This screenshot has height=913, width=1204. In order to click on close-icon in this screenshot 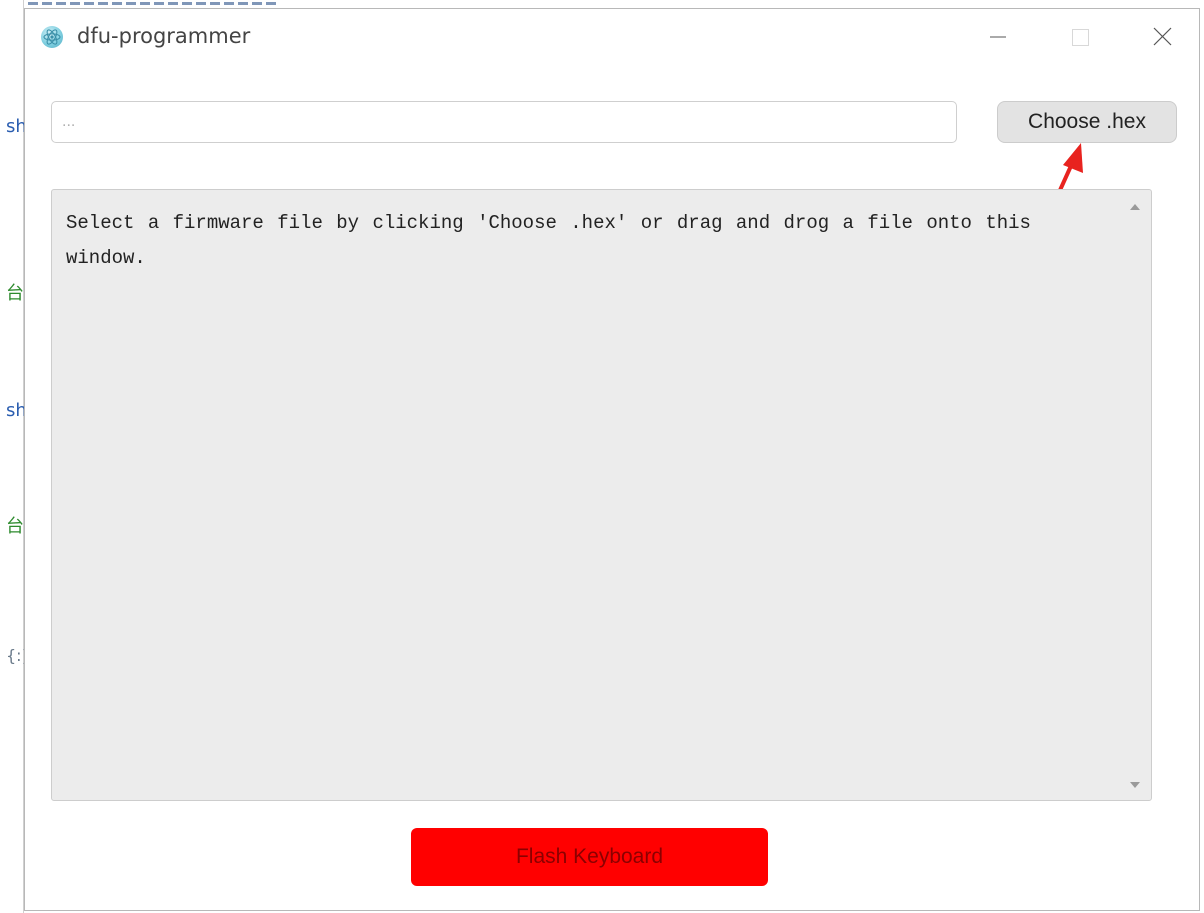, I will do `click(1162, 36)`.